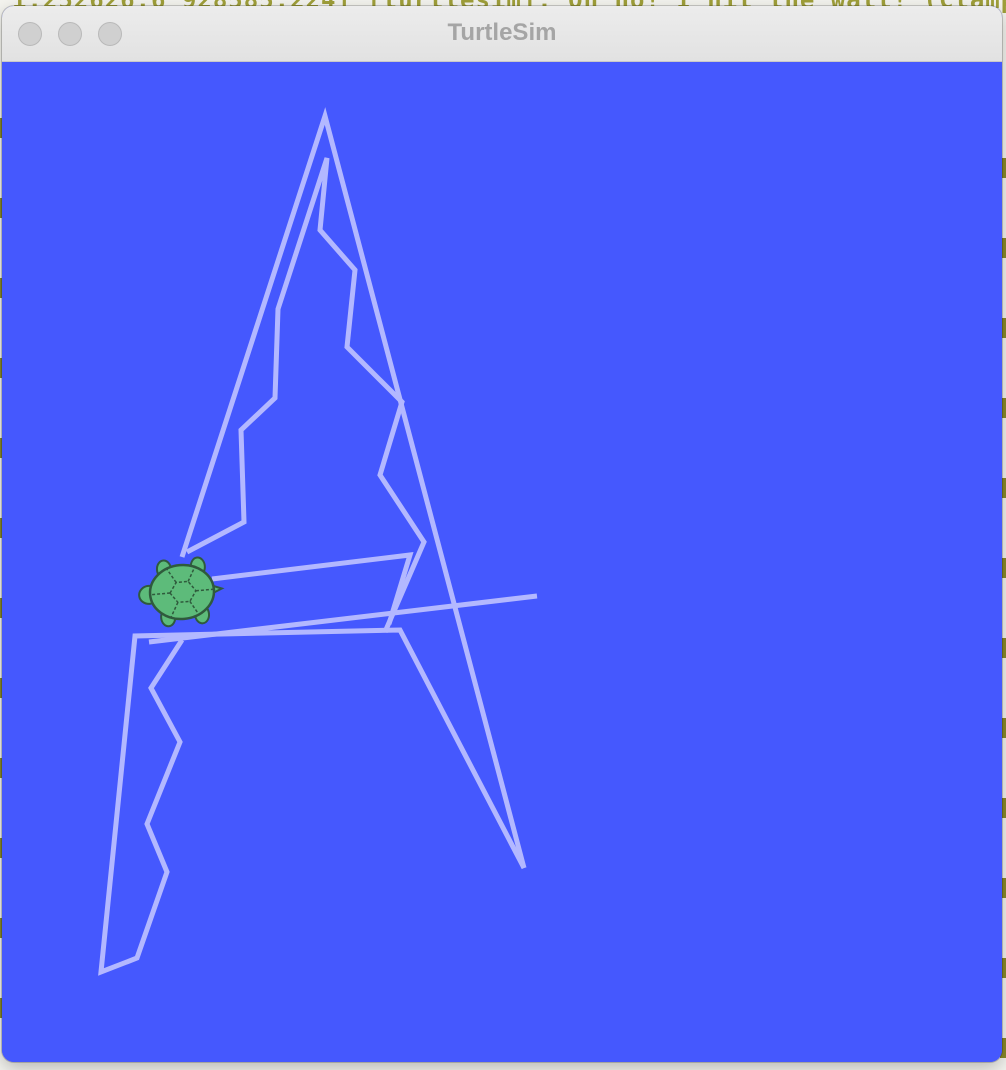 This screenshot has height=1070, width=1006. I want to click on window-title: TurtleSim, so click(502, 32).